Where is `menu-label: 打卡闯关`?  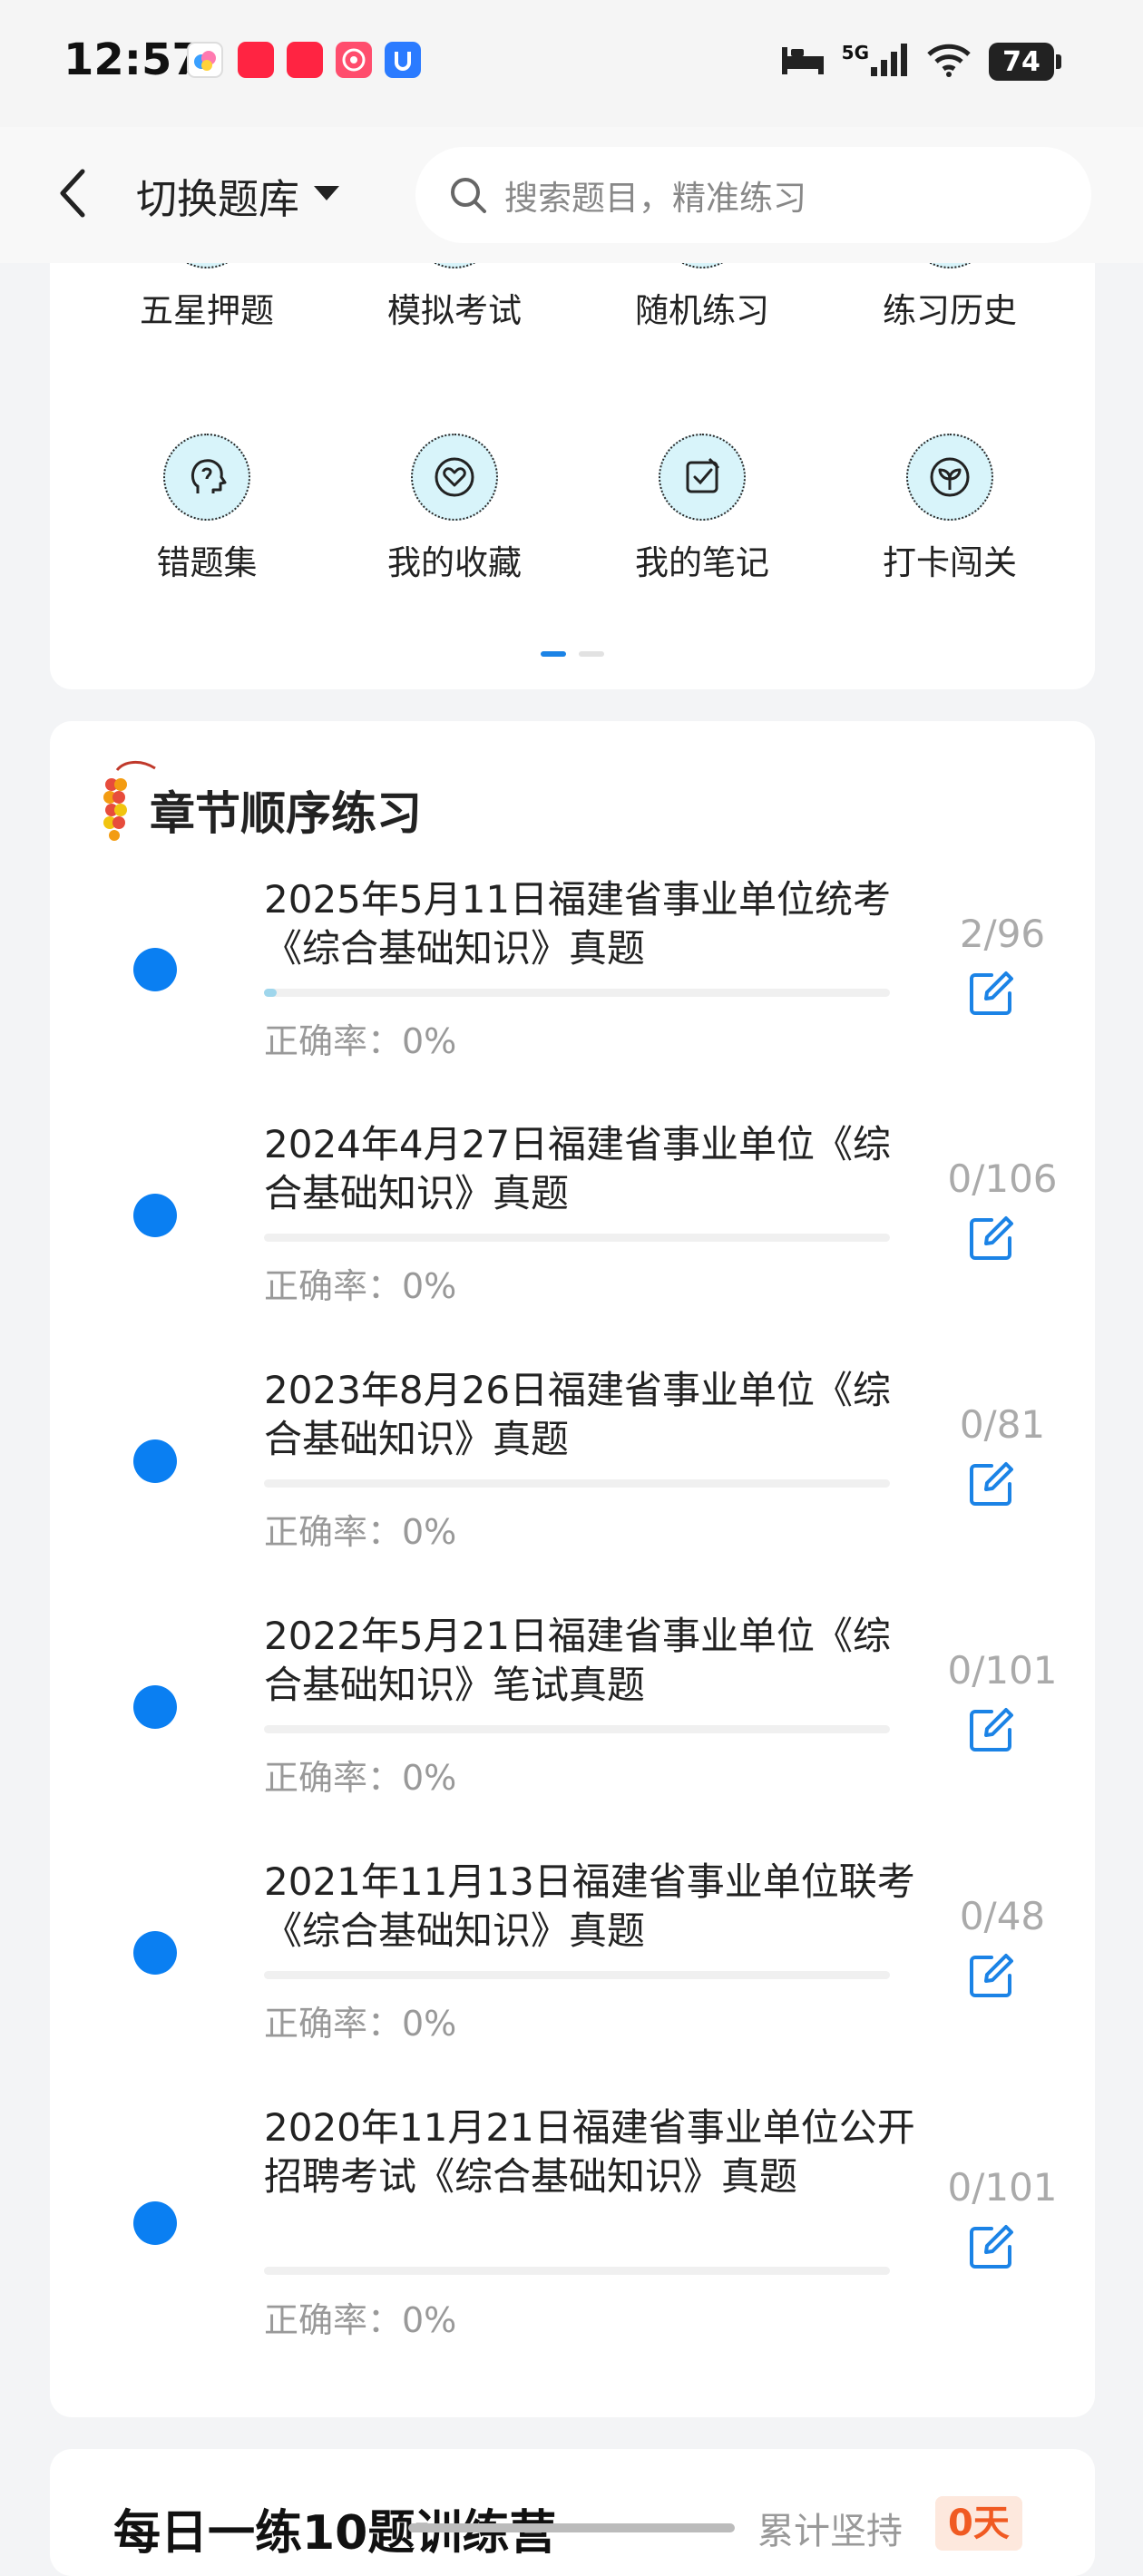
menu-label: 打卡闯关 is located at coordinates (950, 562).